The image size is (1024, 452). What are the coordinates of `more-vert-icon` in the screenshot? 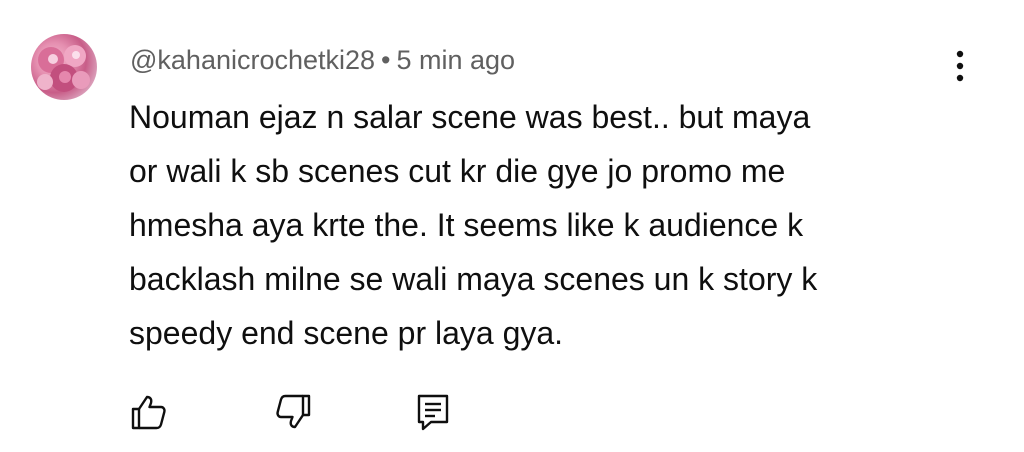 It's located at (960, 66).